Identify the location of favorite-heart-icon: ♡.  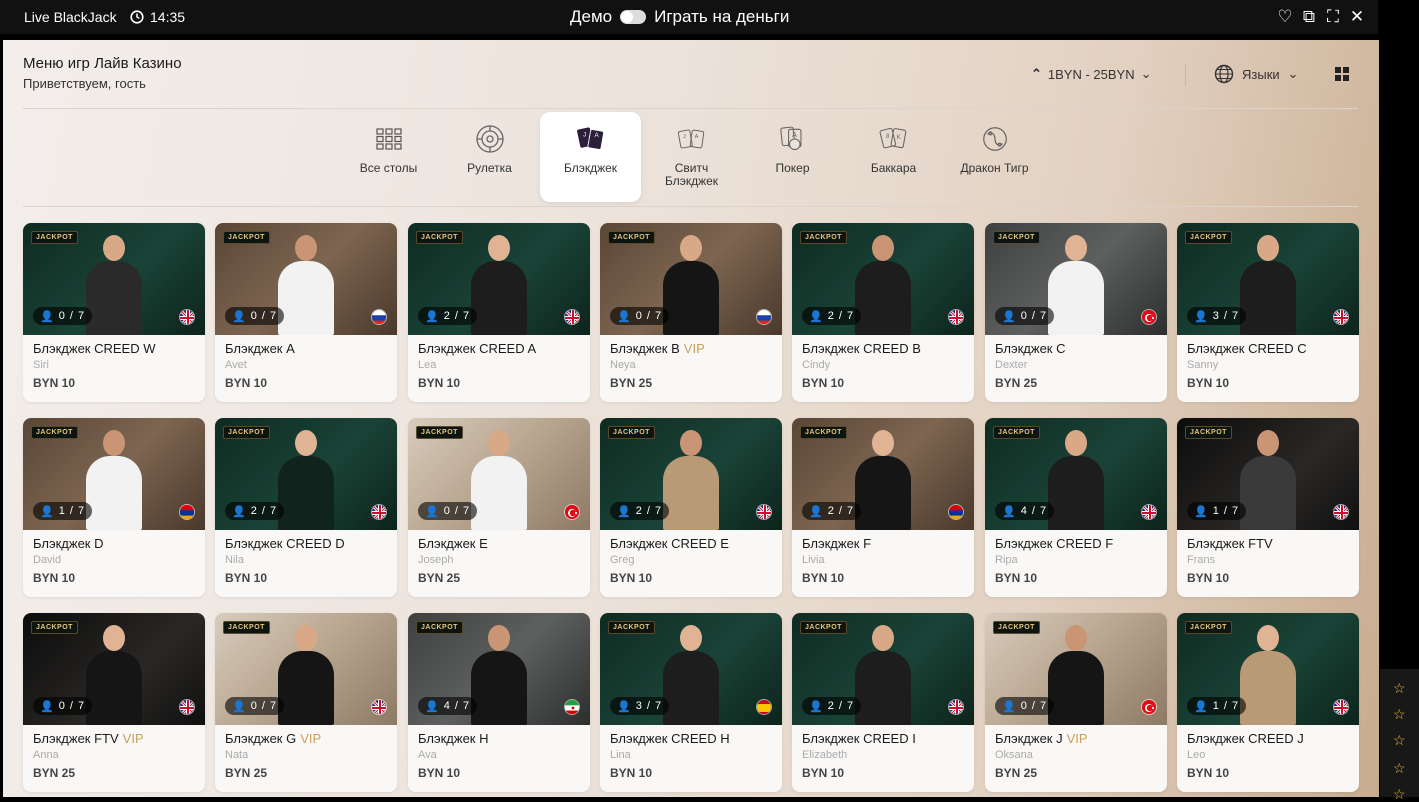
(1285, 17).